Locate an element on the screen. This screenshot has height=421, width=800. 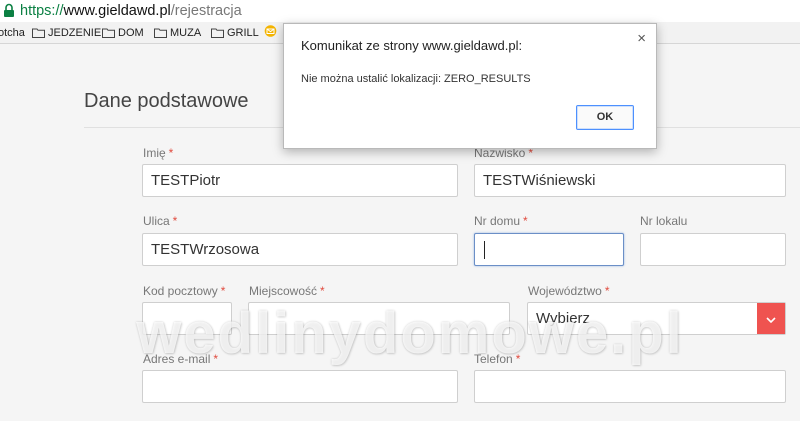
nr-domu-label: Nr domu * is located at coordinates (501, 221).